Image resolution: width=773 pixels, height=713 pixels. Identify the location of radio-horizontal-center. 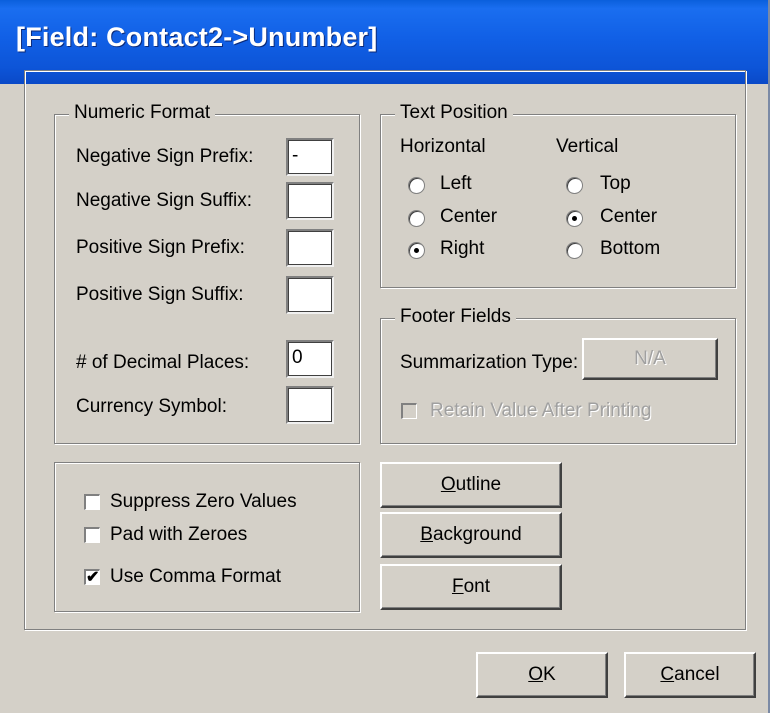
(416, 218).